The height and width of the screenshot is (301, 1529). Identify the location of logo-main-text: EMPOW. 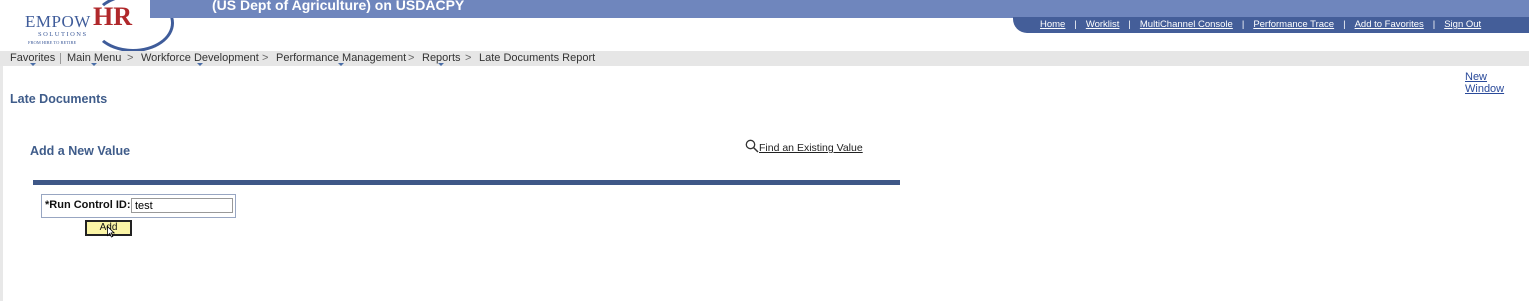
(58, 21).